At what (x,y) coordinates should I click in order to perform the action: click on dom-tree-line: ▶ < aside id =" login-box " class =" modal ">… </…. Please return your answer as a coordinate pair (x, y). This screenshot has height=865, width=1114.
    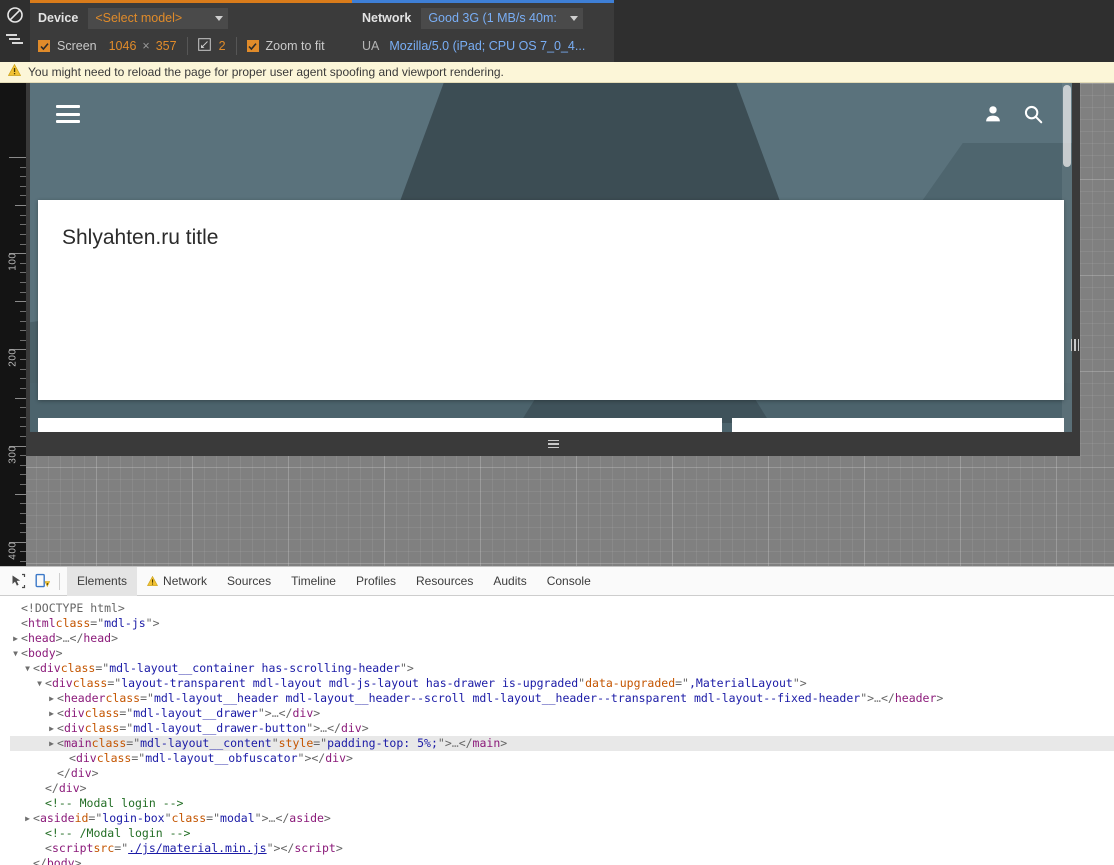
    Looking at the image, I should click on (562, 818).